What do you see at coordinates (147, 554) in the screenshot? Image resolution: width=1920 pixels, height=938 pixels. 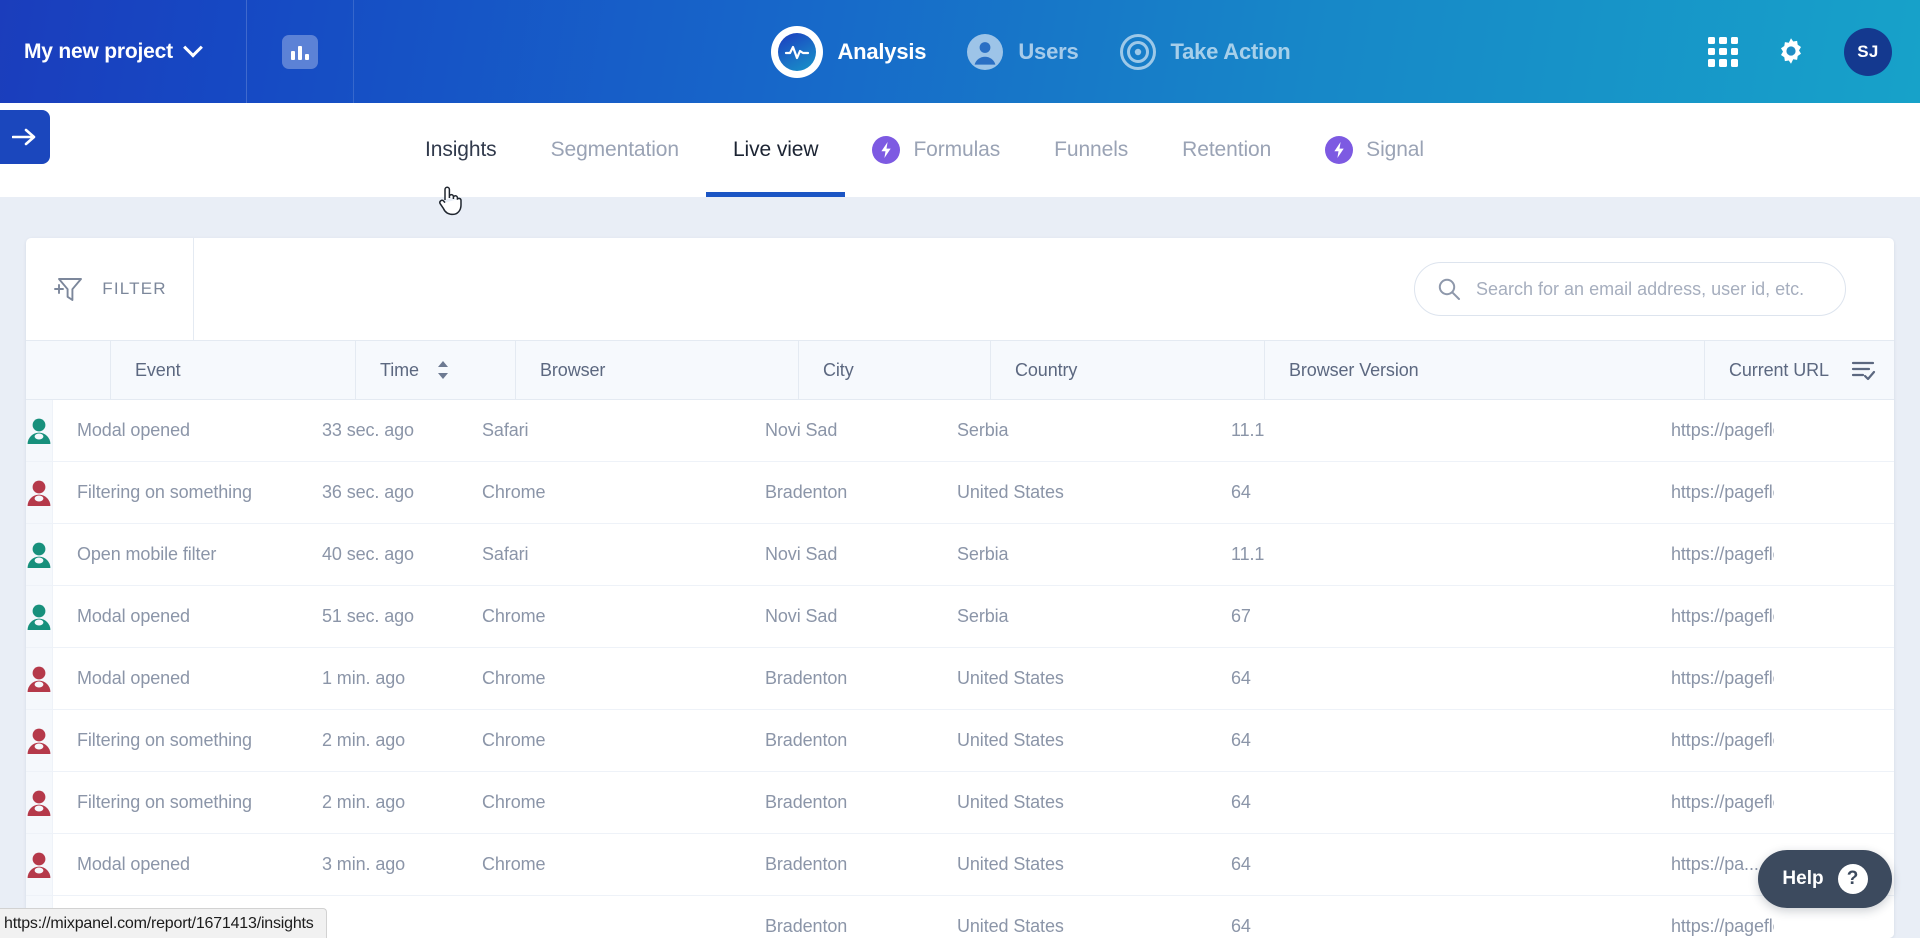 I see `cell-event: Open mobile filter` at bounding box center [147, 554].